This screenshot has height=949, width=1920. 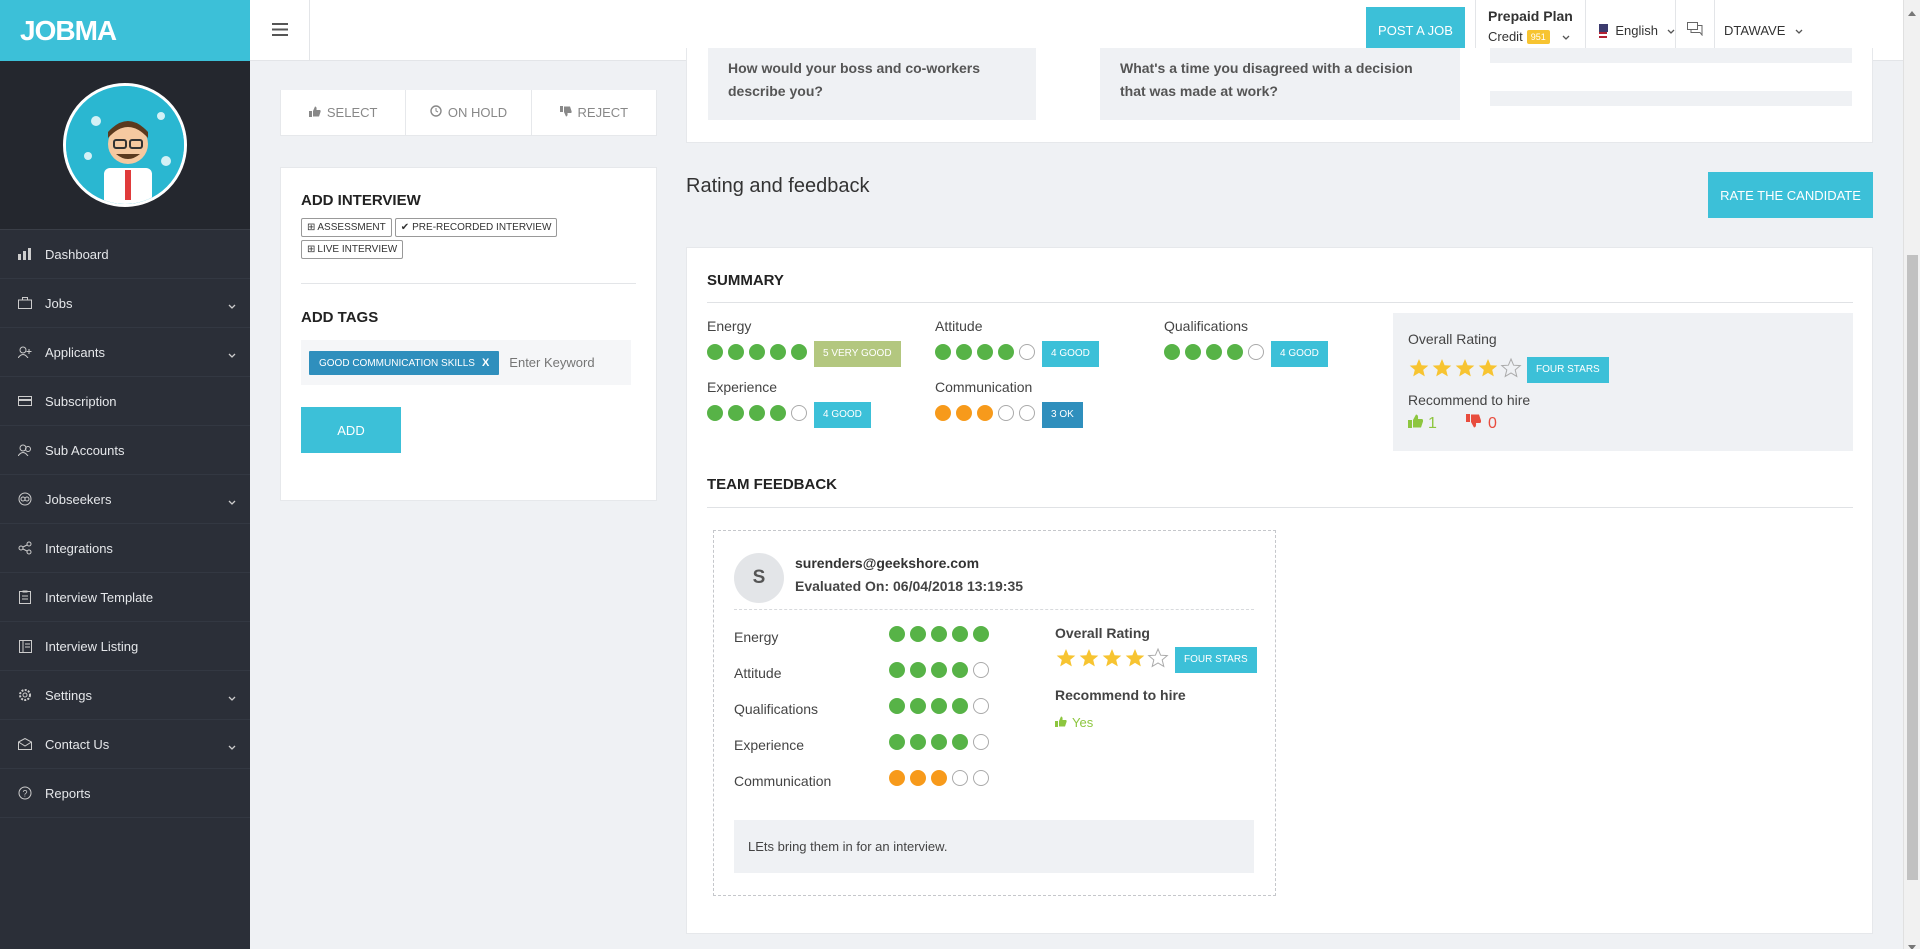 What do you see at coordinates (1790, 195) in the screenshot?
I see `rate-candidate-button: RATE THE CANDIDATE` at bounding box center [1790, 195].